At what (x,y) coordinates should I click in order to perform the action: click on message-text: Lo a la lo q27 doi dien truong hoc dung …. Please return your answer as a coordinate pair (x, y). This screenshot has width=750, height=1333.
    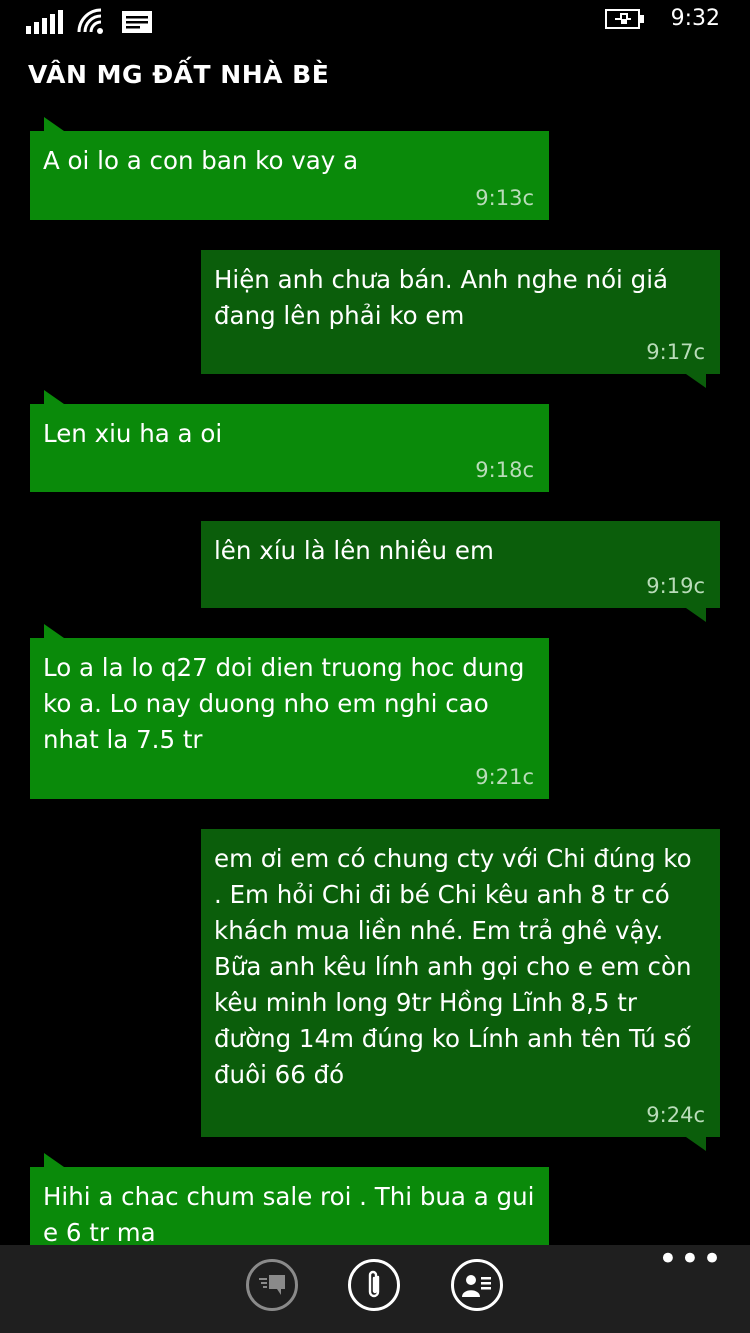
    Looking at the image, I should click on (284, 703).